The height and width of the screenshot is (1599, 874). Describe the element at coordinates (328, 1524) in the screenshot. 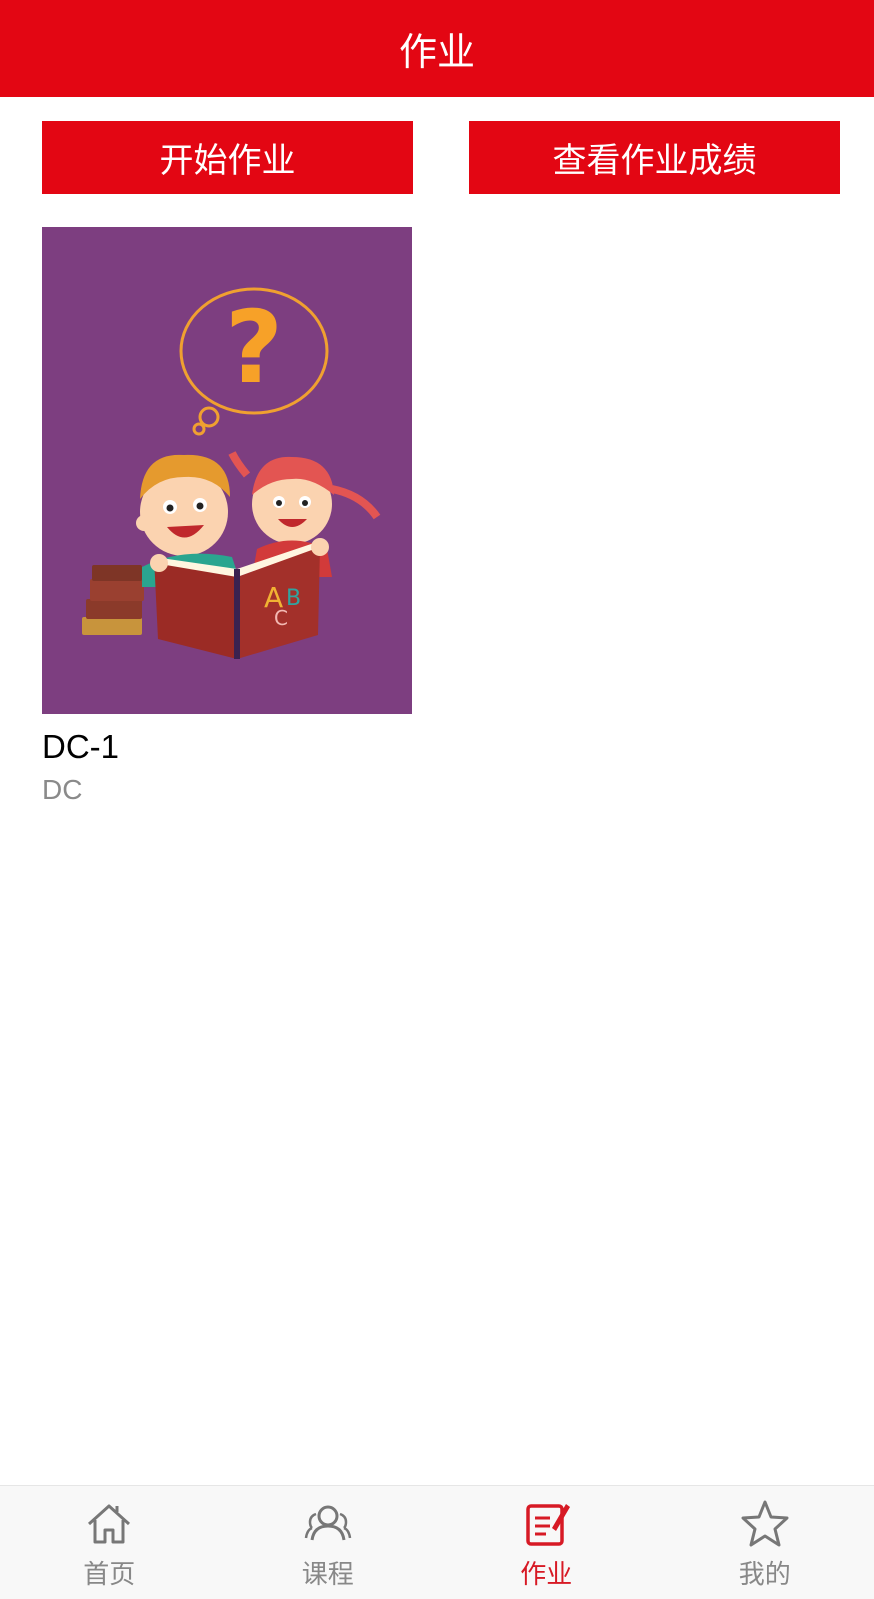

I see `users-icon` at that location.